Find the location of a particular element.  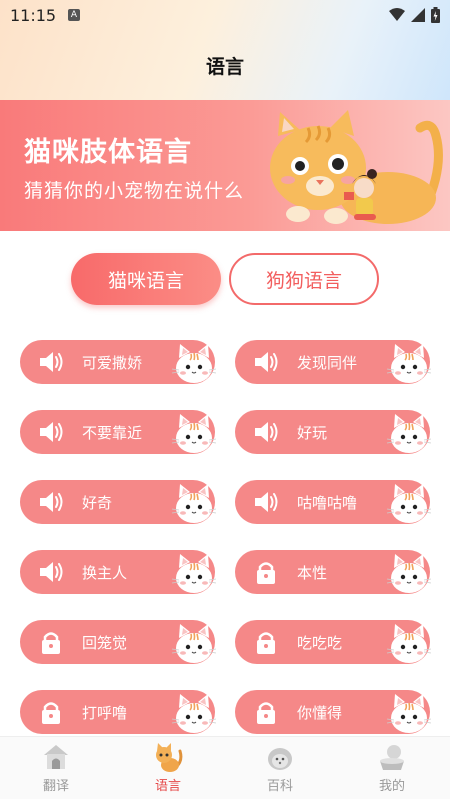

nav-item-mine: 我的 is located at coordinates (392, 768).